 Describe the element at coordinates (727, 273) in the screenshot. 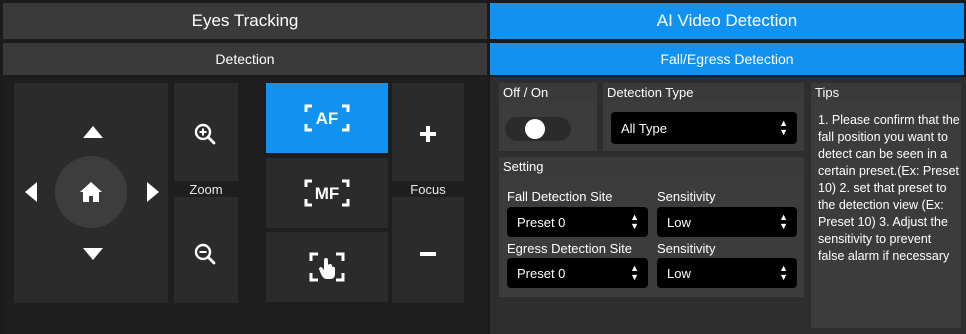

I see `egress-sensitivity-select: Low ▲ ▼` at that location.